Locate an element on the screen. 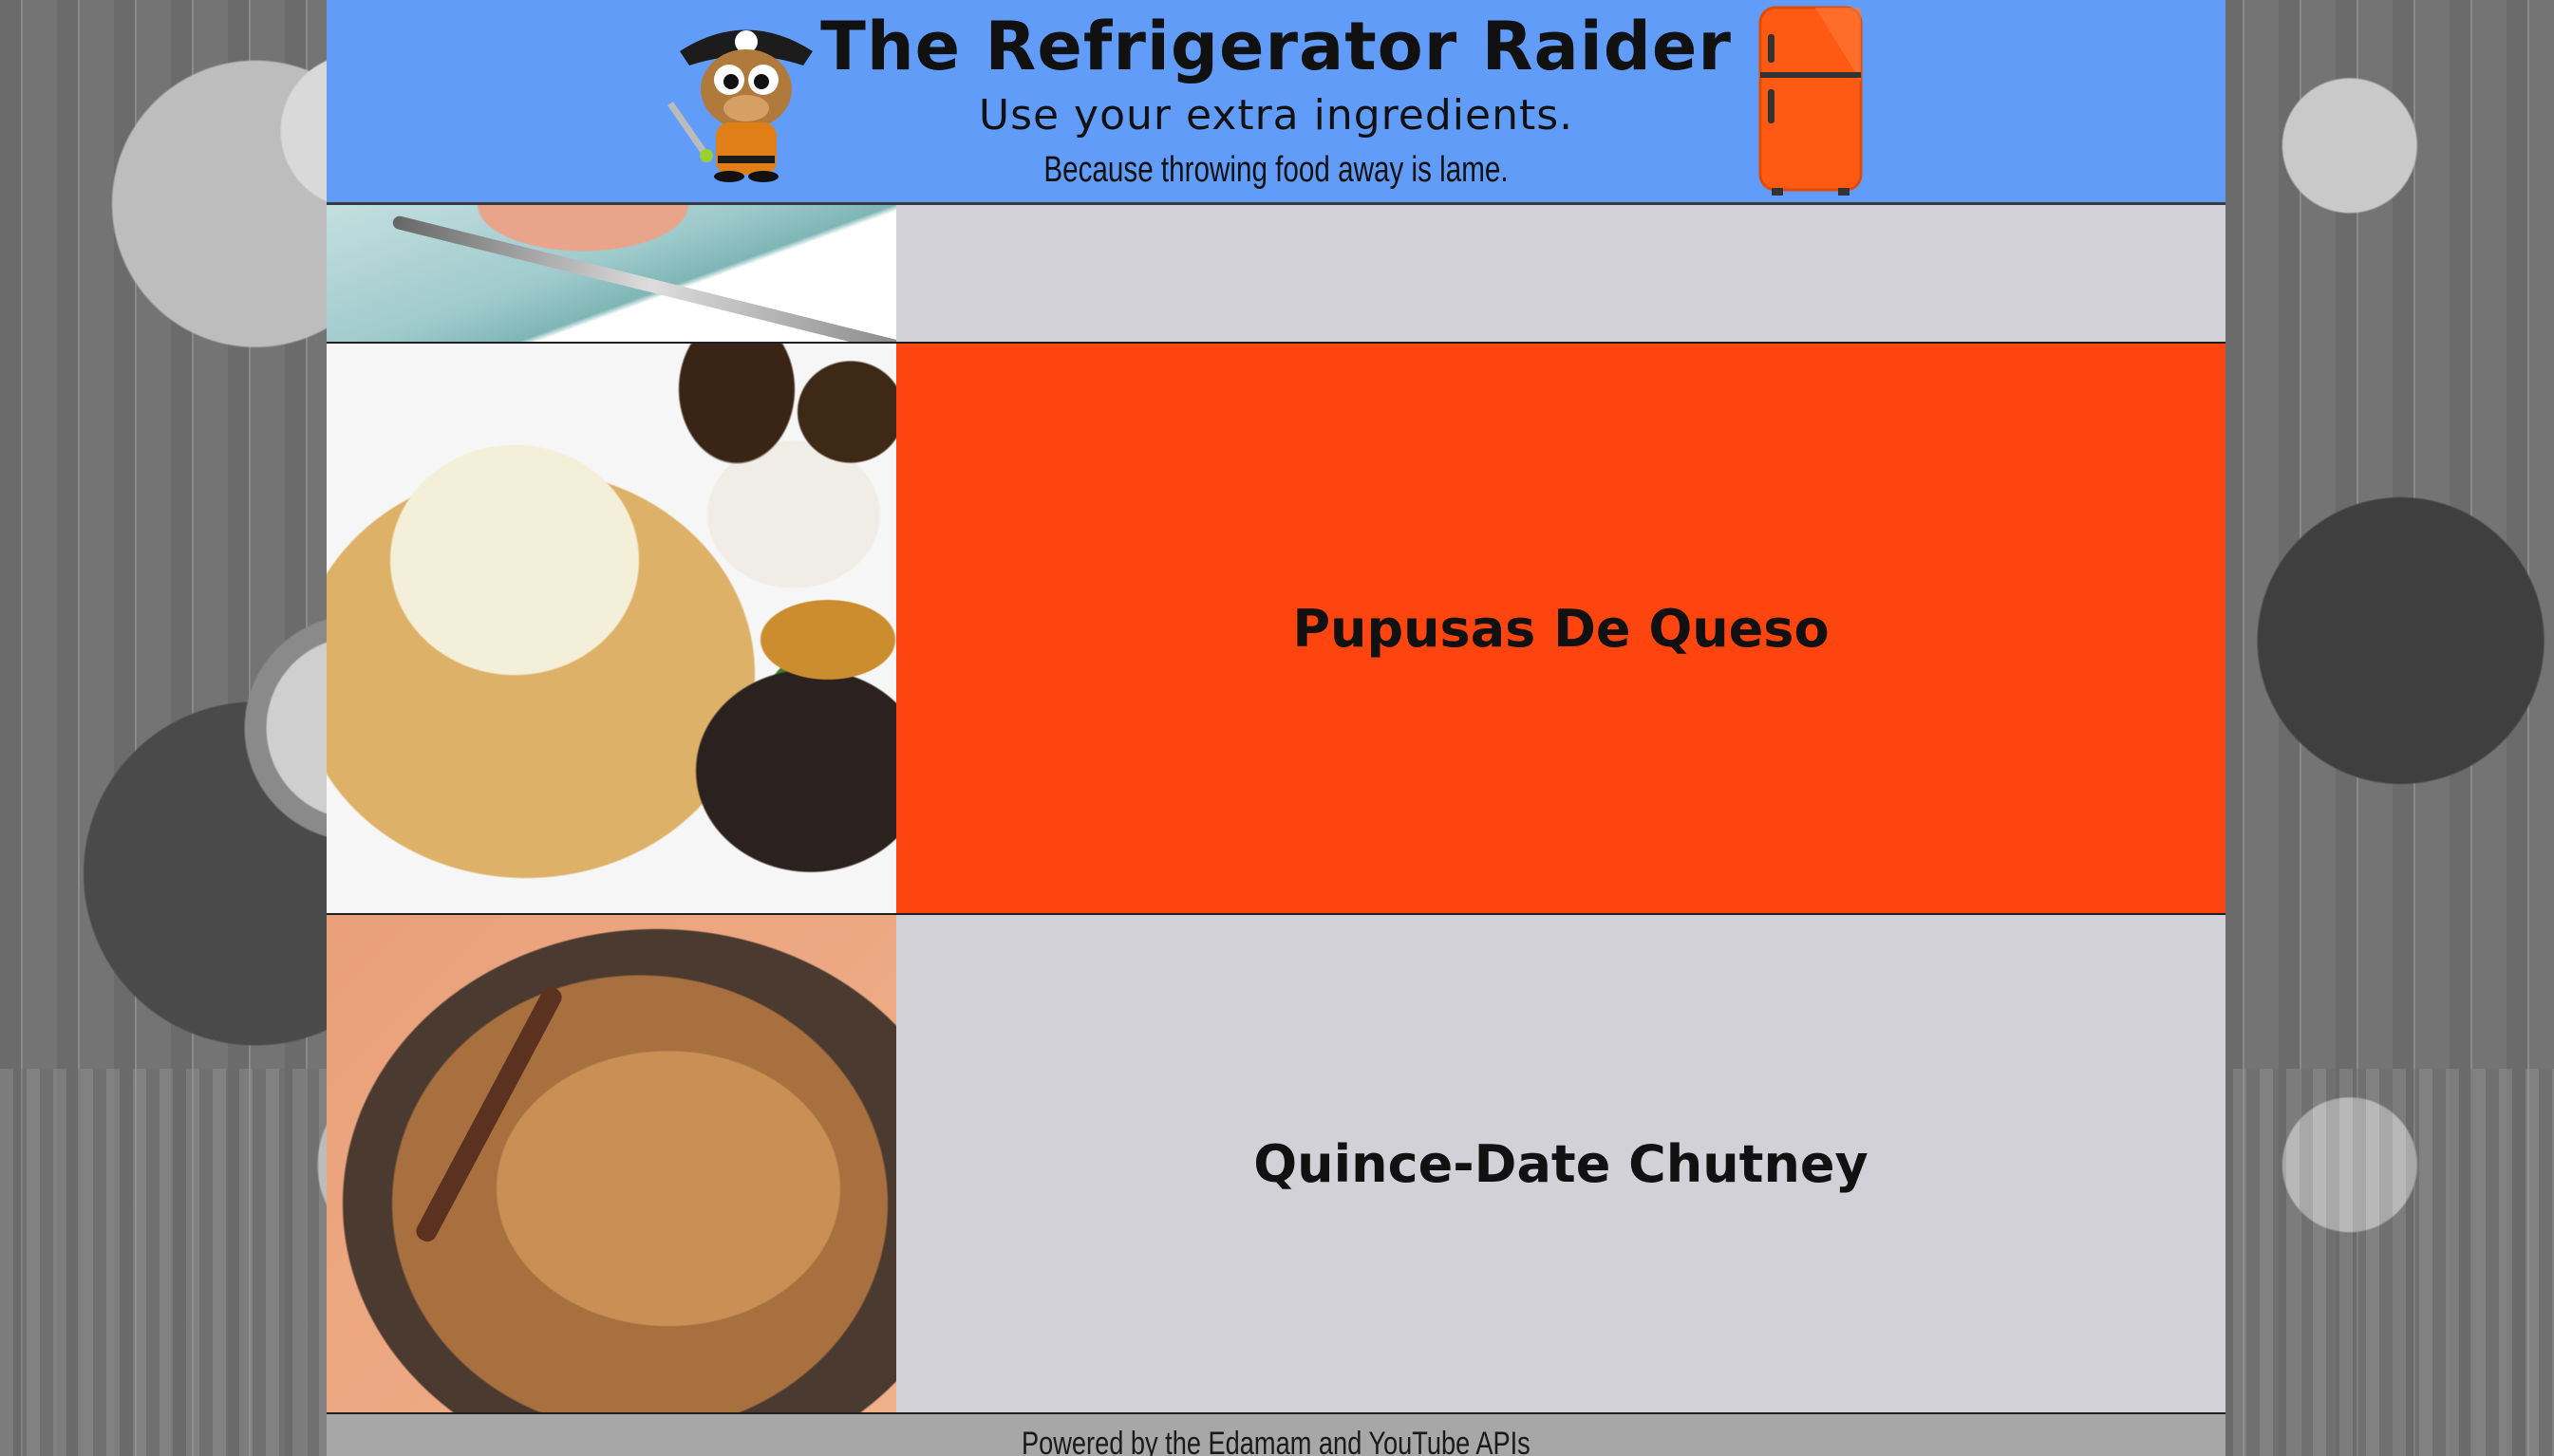 This screenshot has width=2554, height=1456. site-footer: Powered by the Edamam and YouTube APIs is located at coordinates (1276, 1435).